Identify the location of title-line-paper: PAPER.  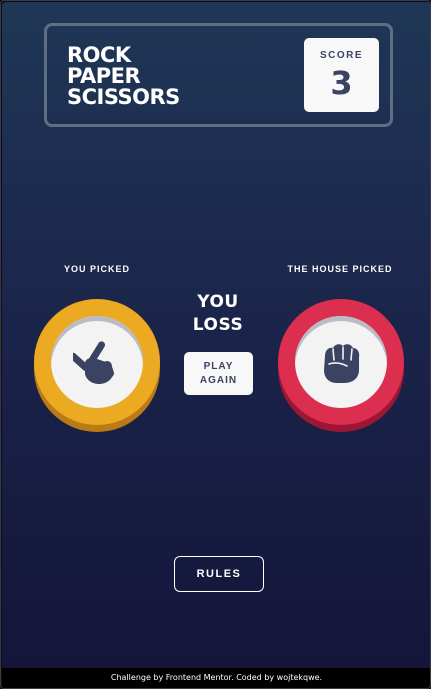
(104, 76).